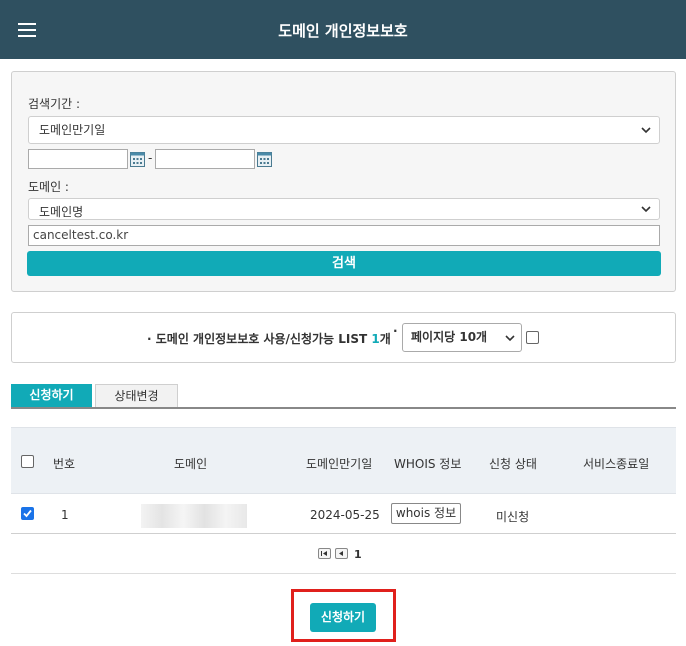 The width and height of the screenshot is (686, 646). What do you see at coordinates (449, 337) in the screenshot?
I see `per-page-value: 페이지당 10개` at bounding box center [449, 337].